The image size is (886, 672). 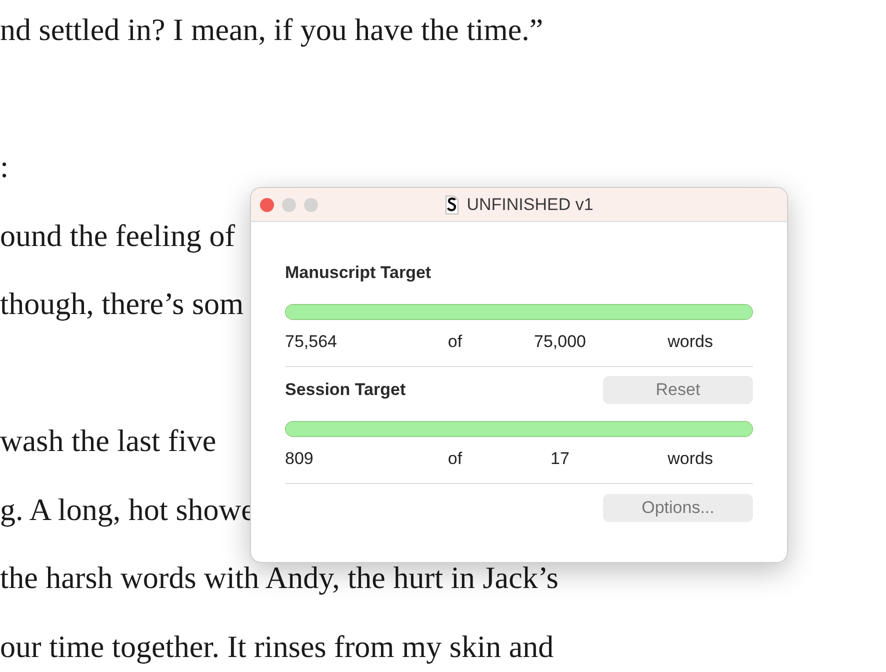 What do you see at coordinates (345, 390) in the screenshot?
I see `section-heading: Session Target` at bounding box center [345, 390].